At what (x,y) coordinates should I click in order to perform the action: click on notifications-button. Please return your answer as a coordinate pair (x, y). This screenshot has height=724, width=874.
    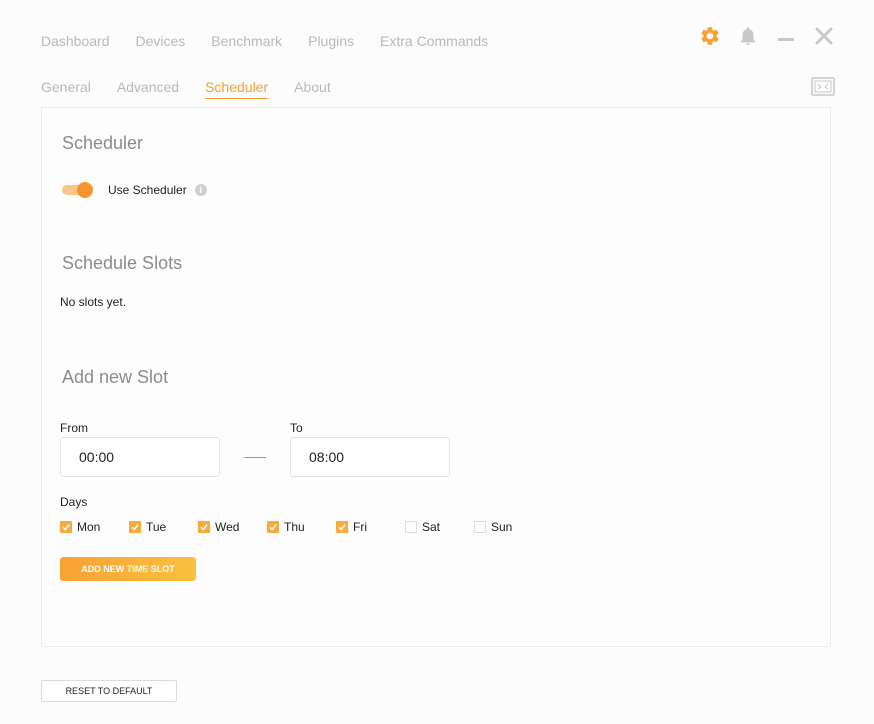
    Looking at the image, I should click on (748, 36).